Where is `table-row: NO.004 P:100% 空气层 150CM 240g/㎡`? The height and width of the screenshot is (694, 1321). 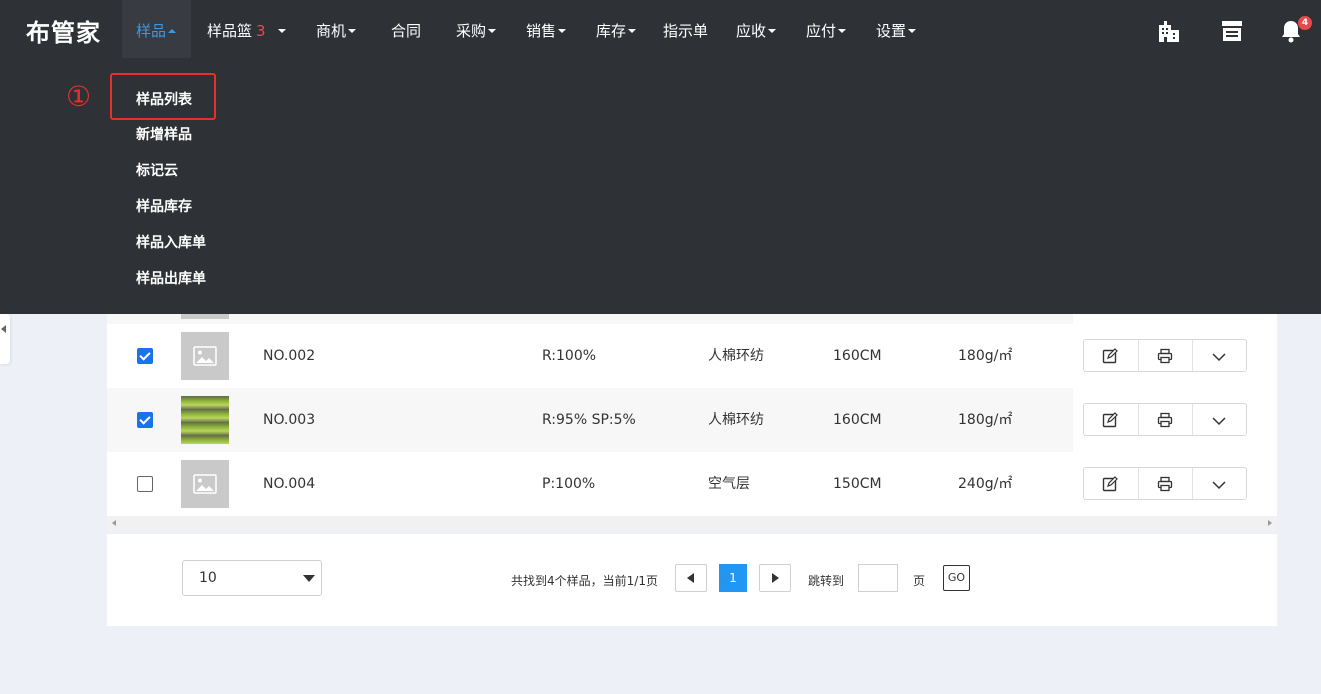
table-row: NO.004 P:100% 空气层 150CM 240g/㎡ is located at coordinates (677, 484).